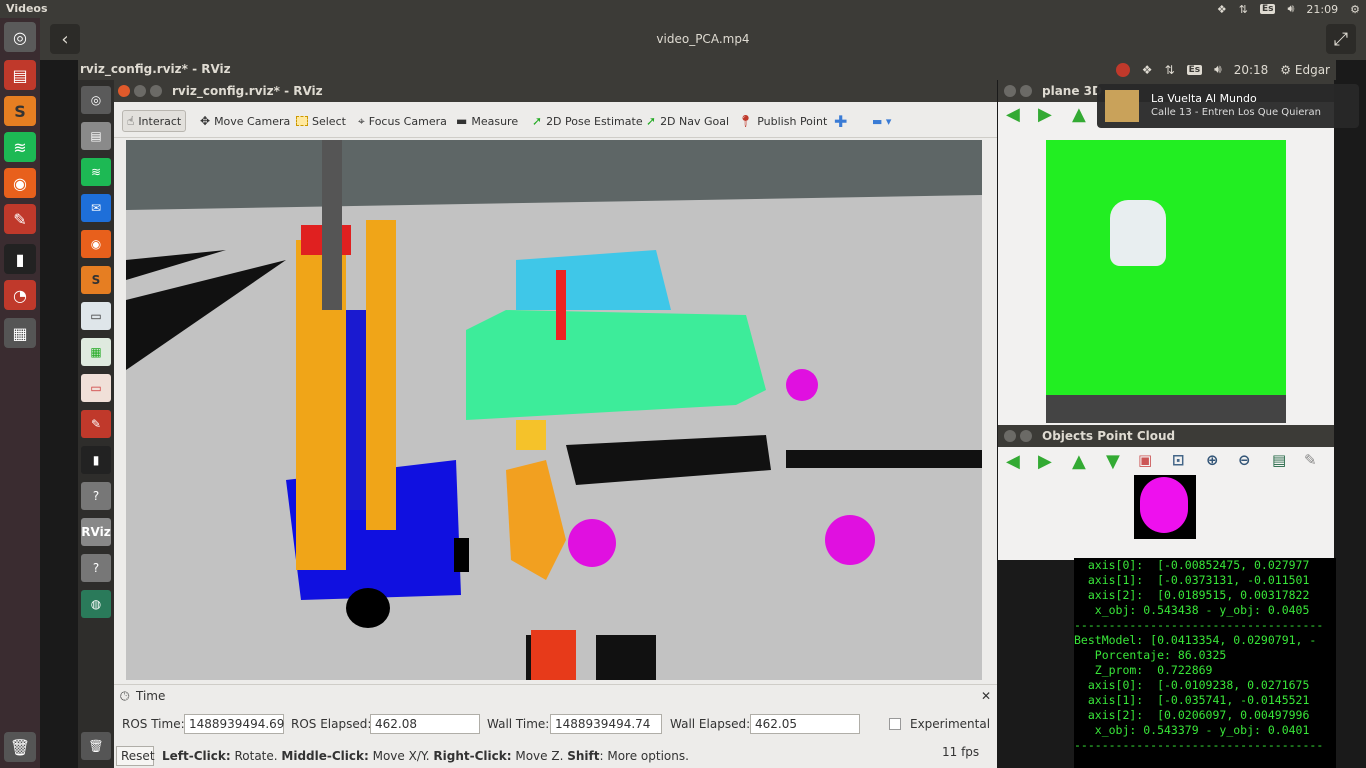 The height and width of the screenshot is (768, 1366). I want to click on objcloud-window: ◀ ▶ ▲ ▼ ▣ ⊡ ⊕ ⊖ ▤ ✎, so click(1166, 503).